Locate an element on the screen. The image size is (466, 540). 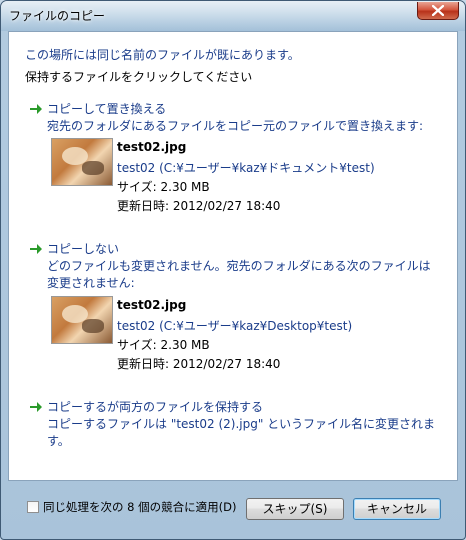
skip-button: スキップ(S) is located at coordinates (295, 509).